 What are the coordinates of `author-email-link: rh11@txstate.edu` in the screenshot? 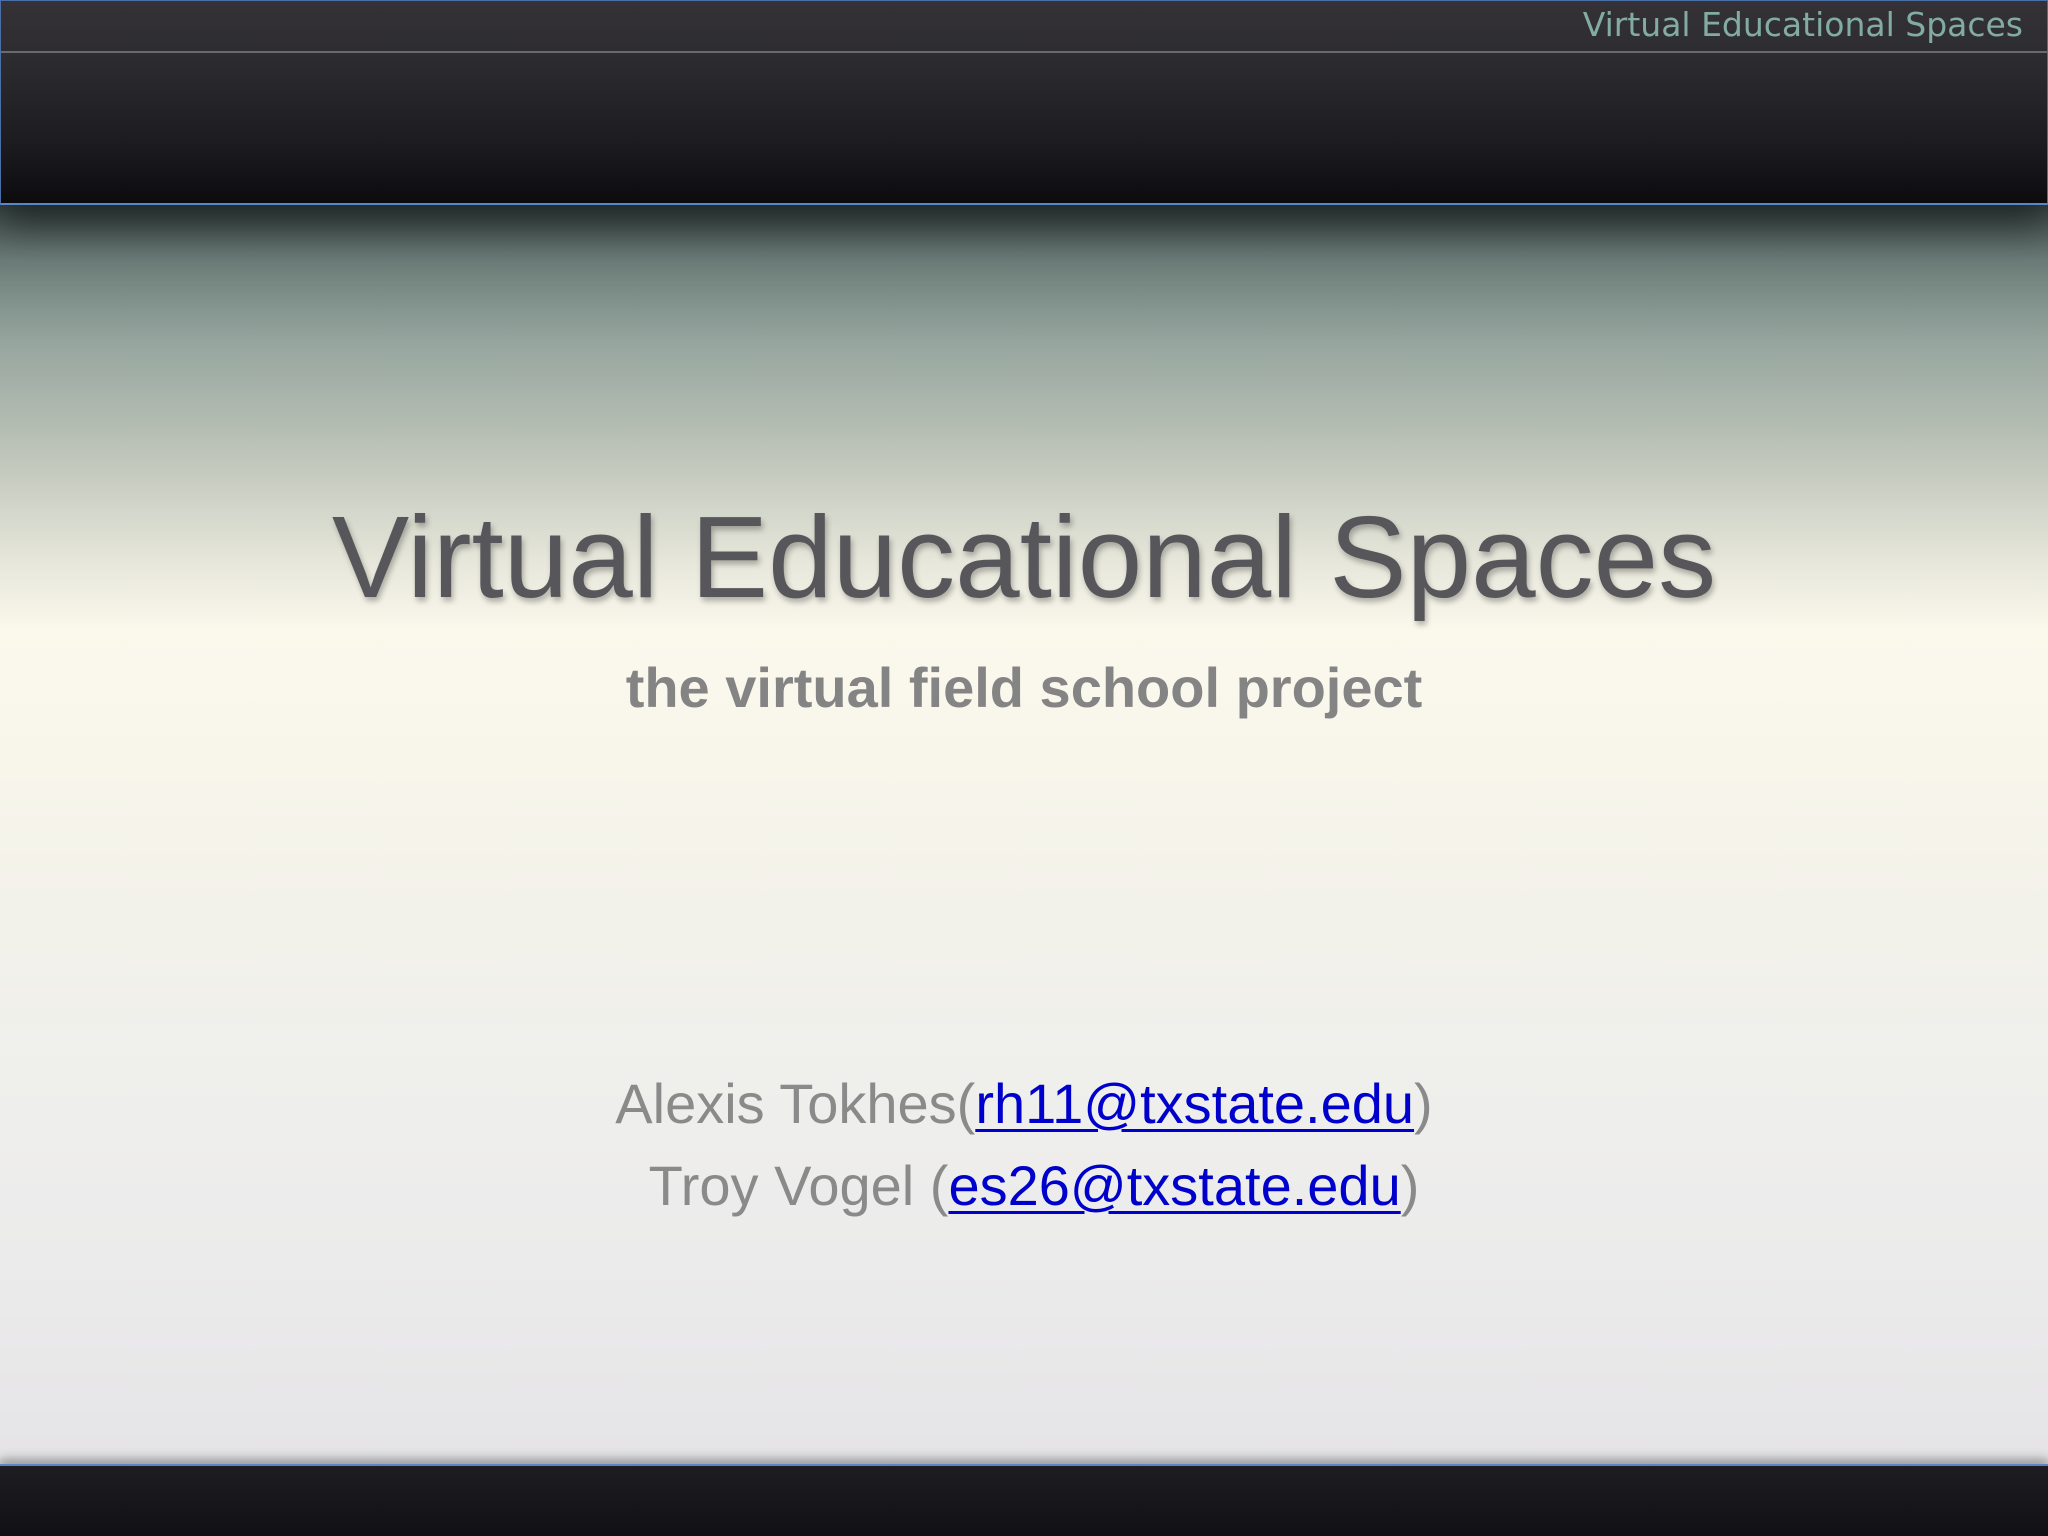 It's located at (1194, 1103).